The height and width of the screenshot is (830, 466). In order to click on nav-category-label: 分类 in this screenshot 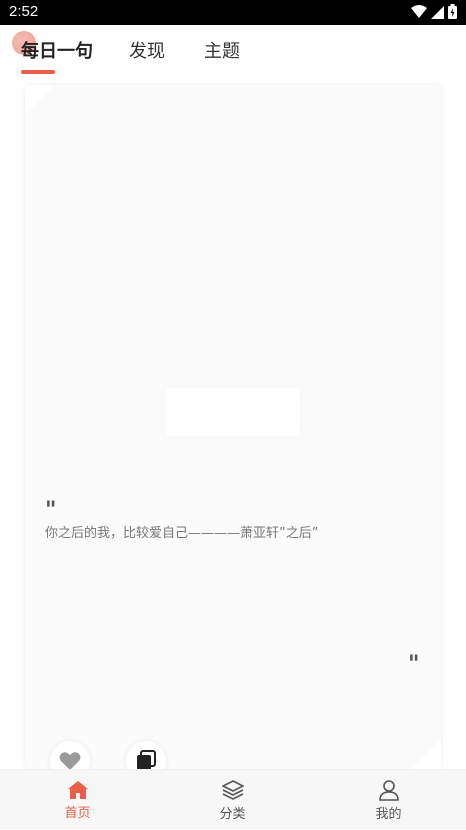, I will do `click(232, 814)`.